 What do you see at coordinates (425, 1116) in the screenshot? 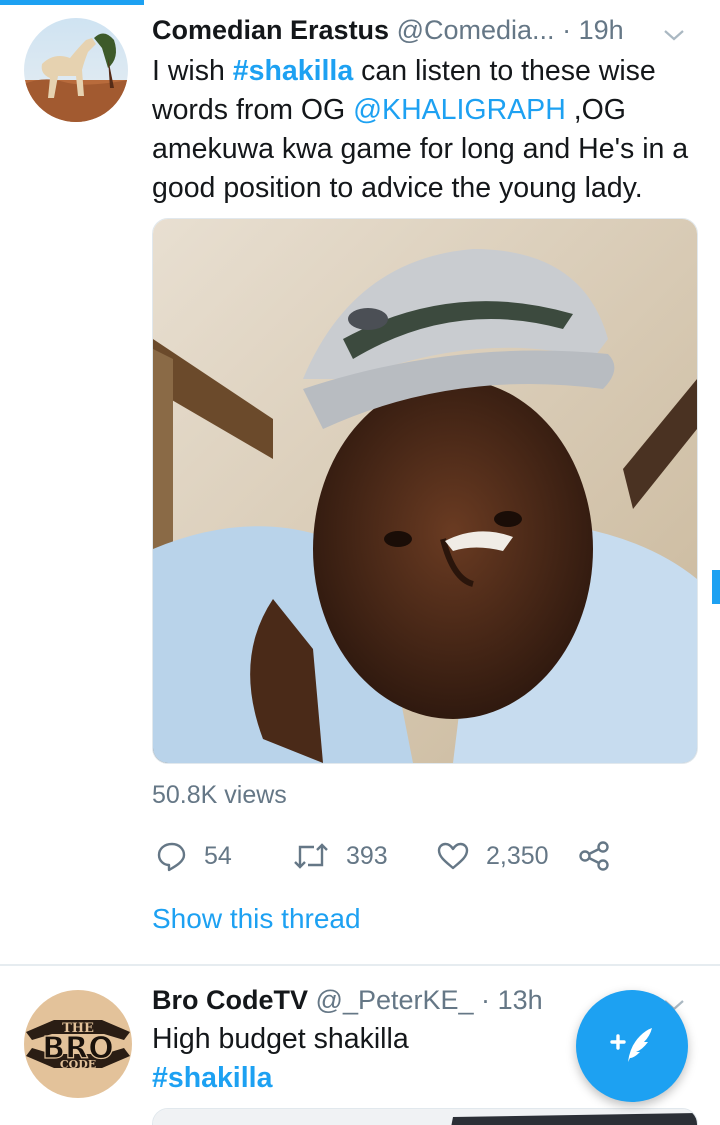
I see `media-preview` at bounding box center [425, 1116].